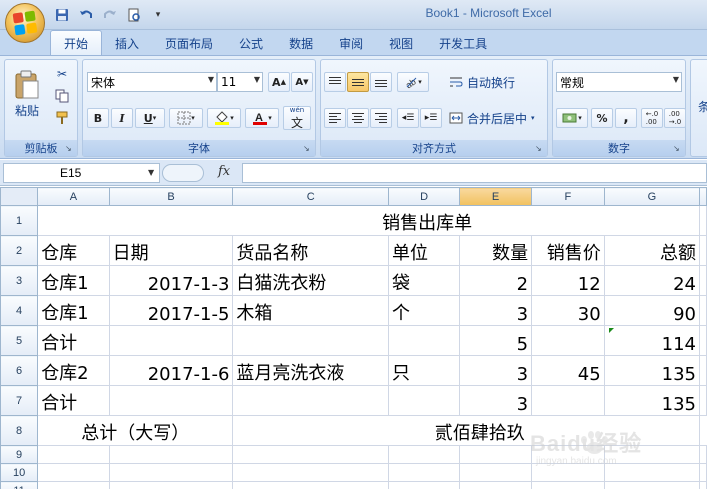 The width and height of the screenshot is (707, 489). Describe the element at coordinates (19, 250) in the screenshot. I see `row-header: 2` at that location.